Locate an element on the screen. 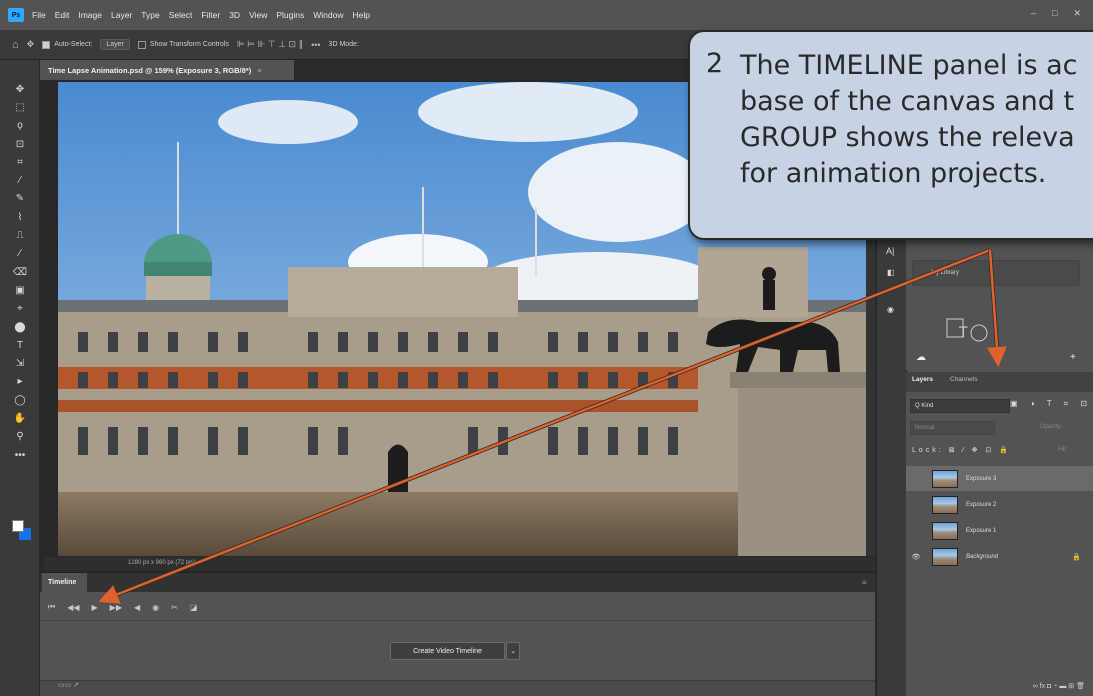 The height and width of the screenshot is (696, 1093). create-video-timeline-button: Create Video Timeline is located at coordinates (447, 651).